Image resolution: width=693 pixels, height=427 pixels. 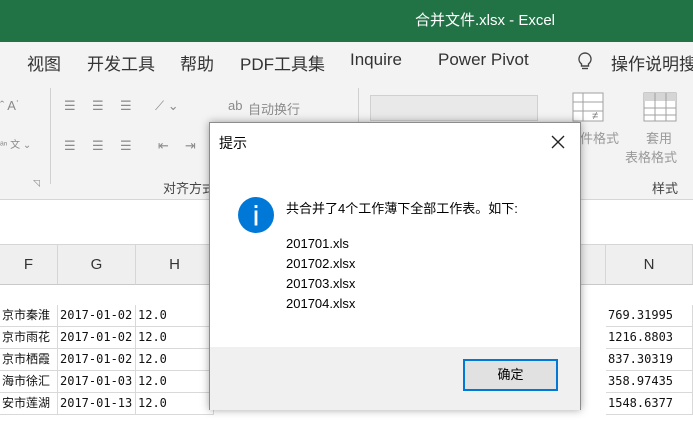 What do you see at coordinates (651, 156) in the screenshot?
I see `format-as-table-label-2: 表格格式` at bounding box center [651, 156].